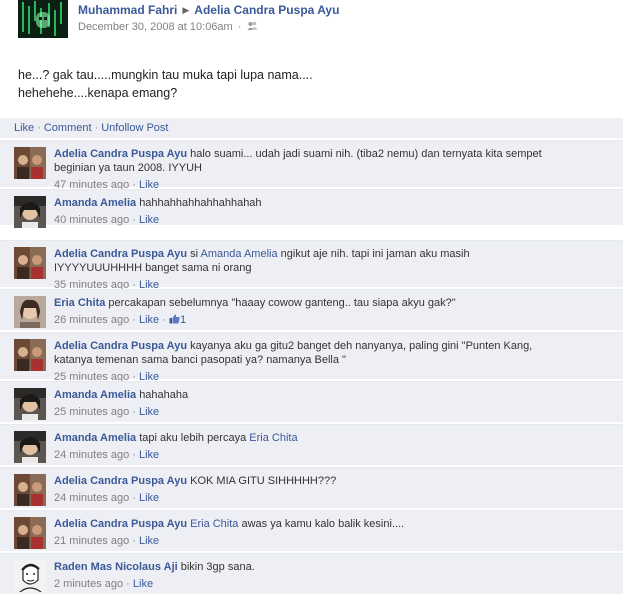 The image size is (623, 594). What do you see at coordinates (193, 438) in the screenshot?
I see `comment-text: tapi aku lebih percaya` at bounding box center [193, 438].